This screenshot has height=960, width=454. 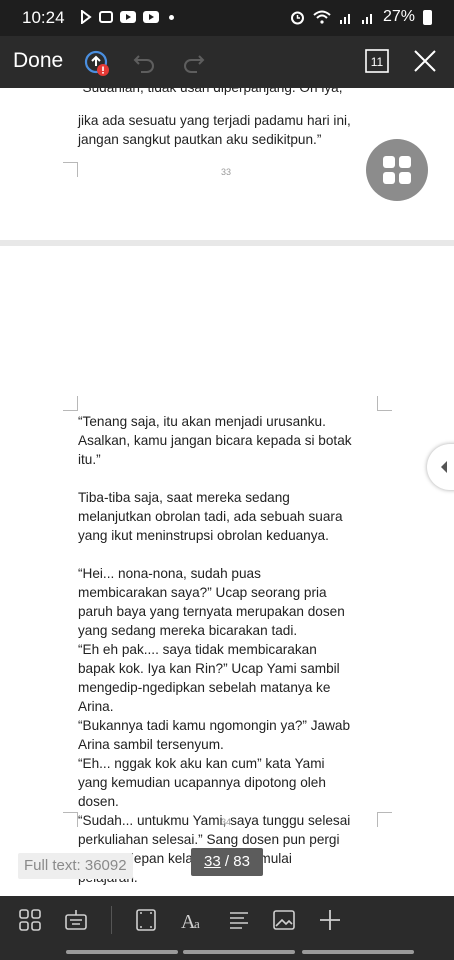 What do you see at coordinates (200, 139) in the screenshot?
I see `page-33-line: jangan sangkut pautkan aku sedikitpun.”` at bounding box center [200, 139].